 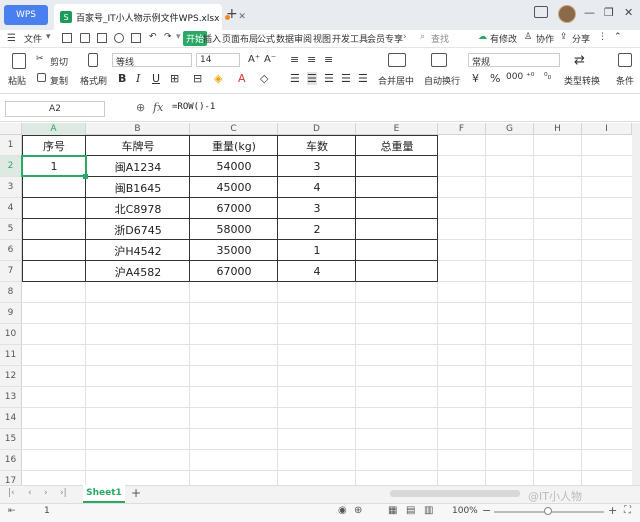 What do you see at coordinates (270, 59) in the screenshot?
I see `decrease-font-icon: A⁻` at bounding box center [270, 59].